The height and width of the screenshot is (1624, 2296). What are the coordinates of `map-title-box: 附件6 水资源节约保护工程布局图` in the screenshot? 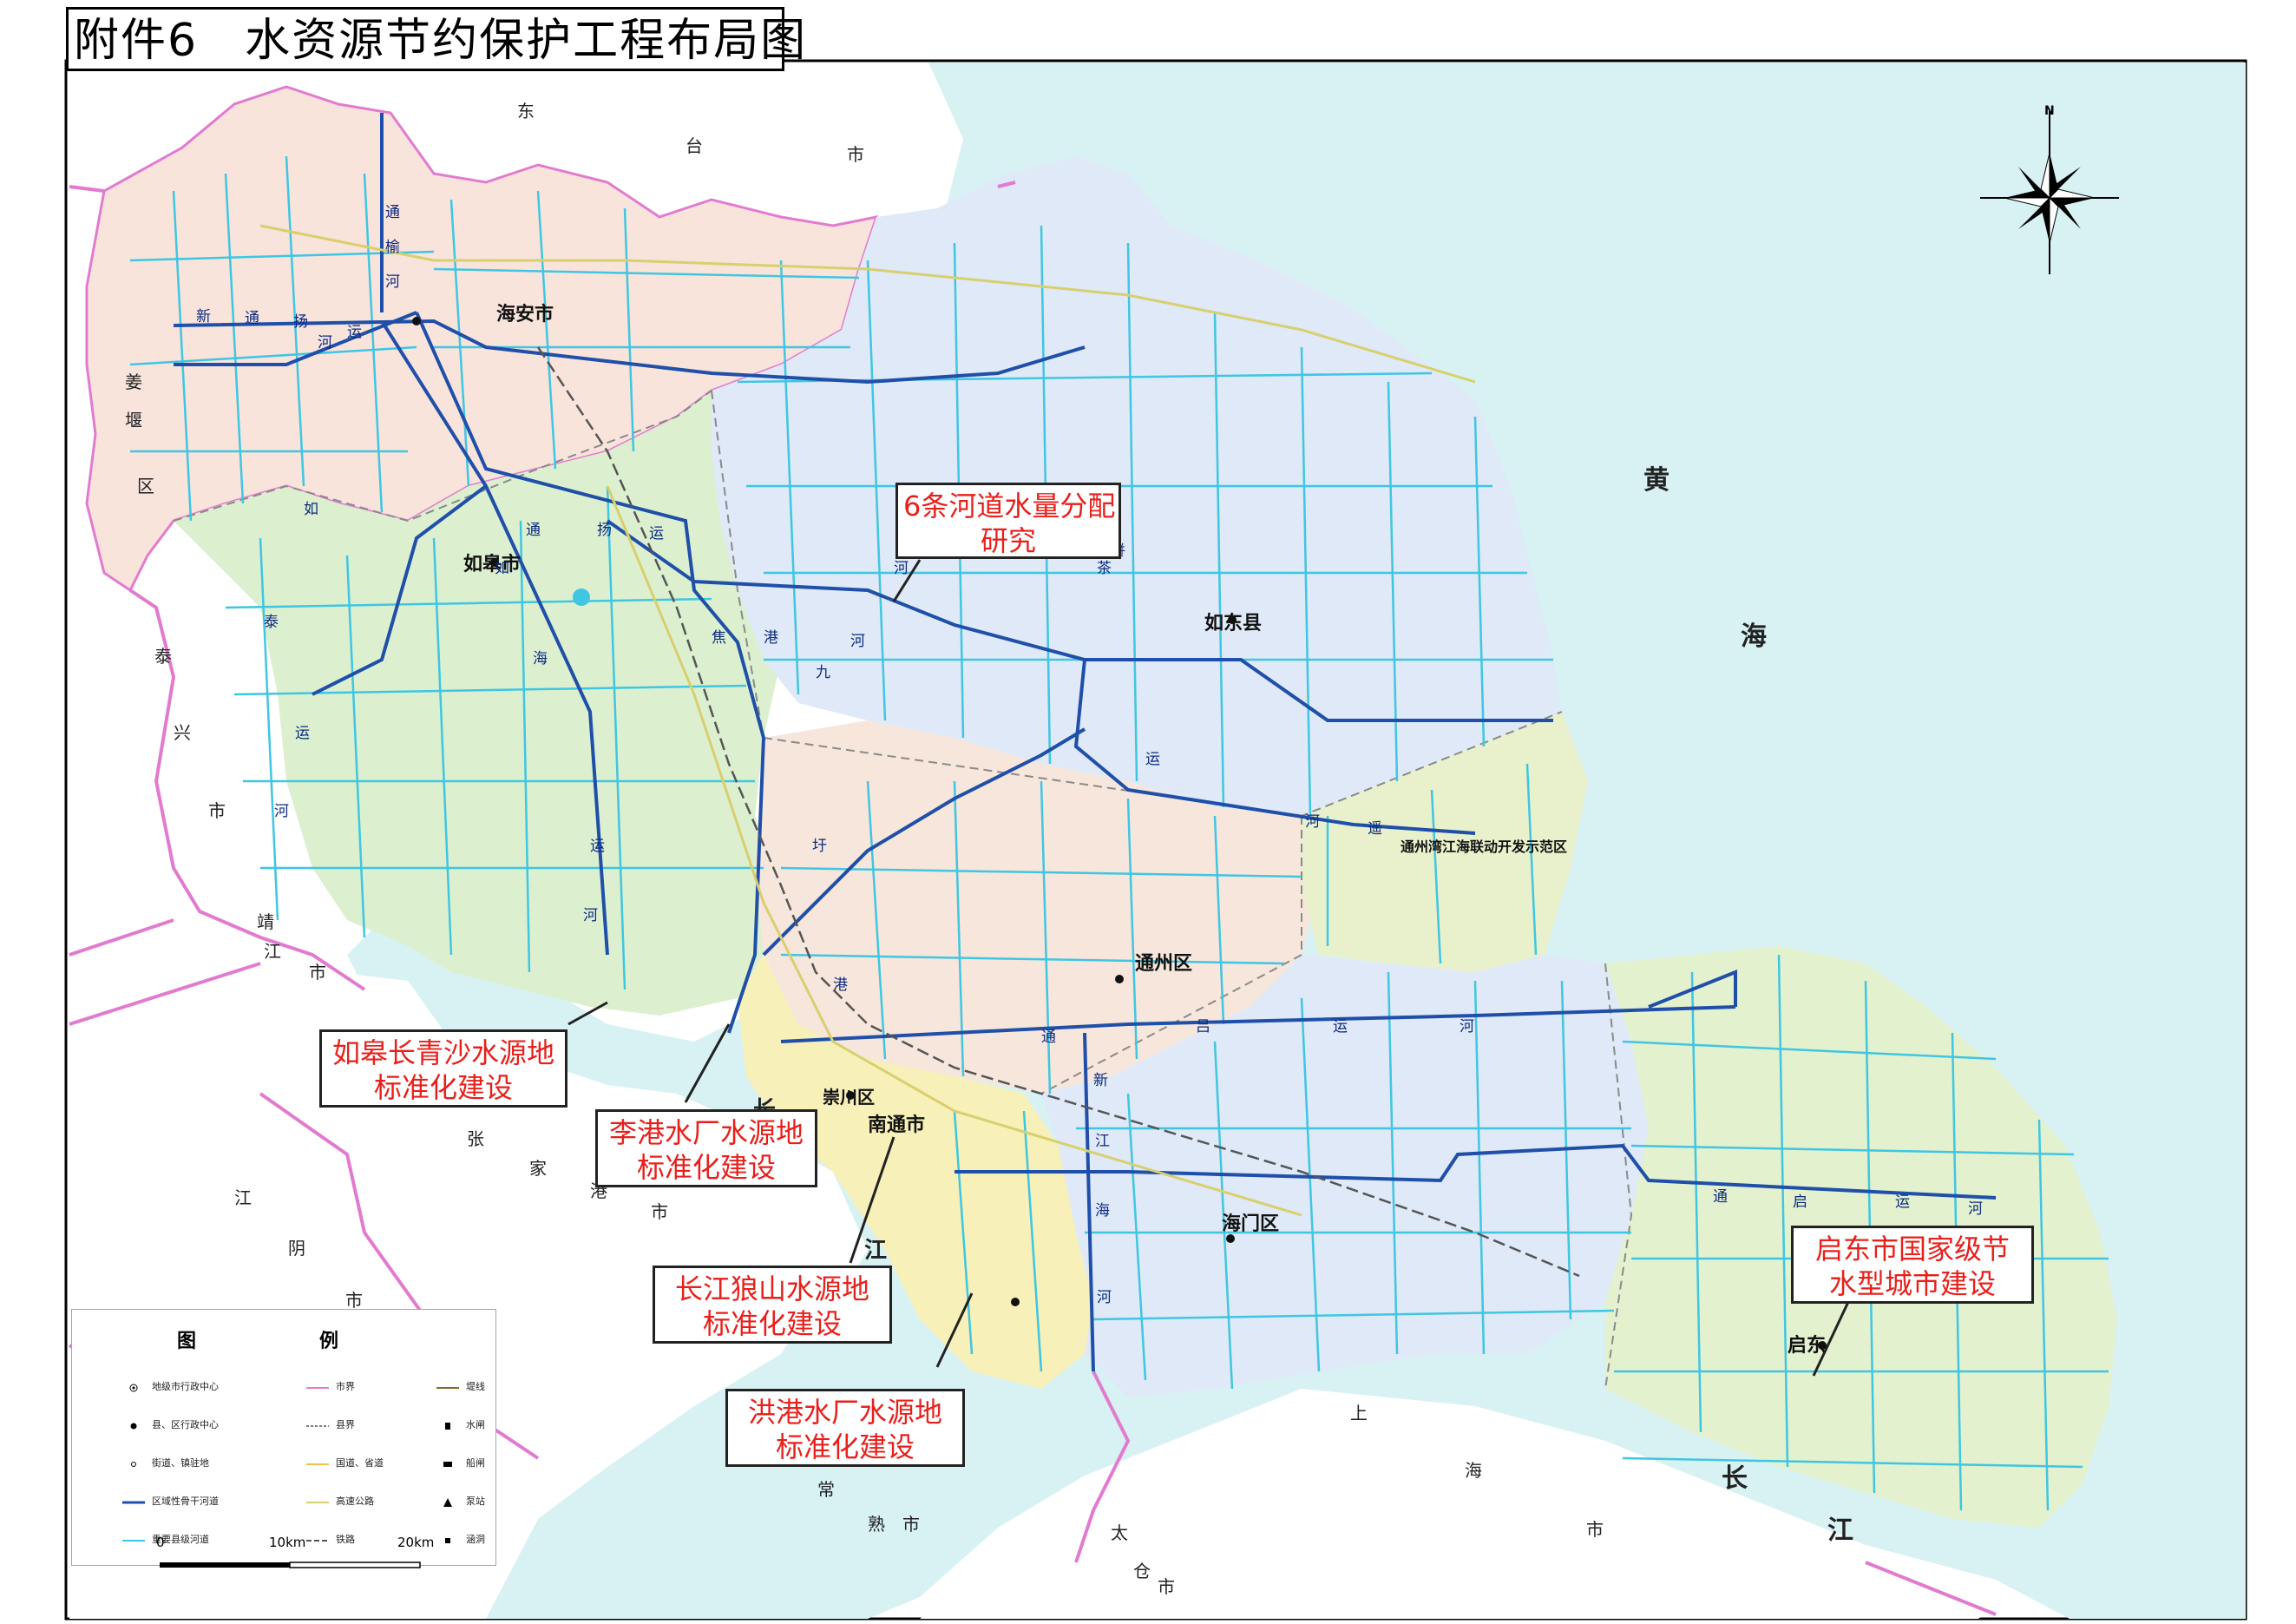 It's located at (435, 39).